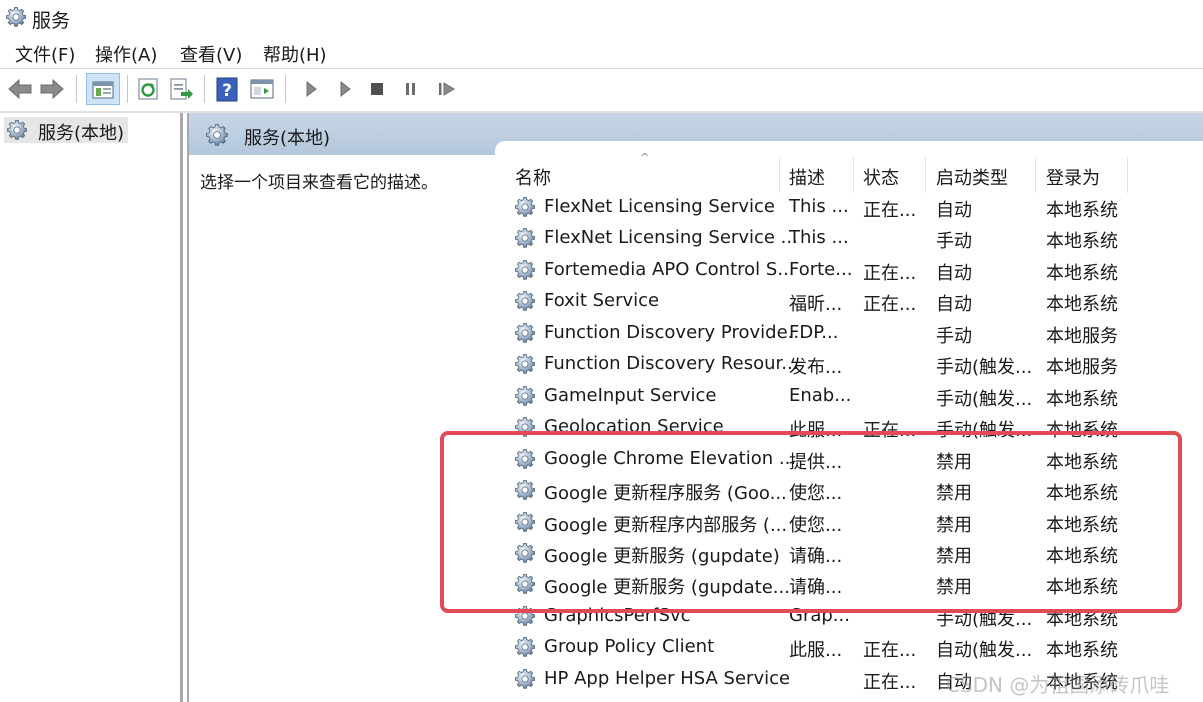  What do you see at coordinates (295, 54) in the screenshot?
I see `menu-help: 帮助(H)` at bounding box center [295, 54].